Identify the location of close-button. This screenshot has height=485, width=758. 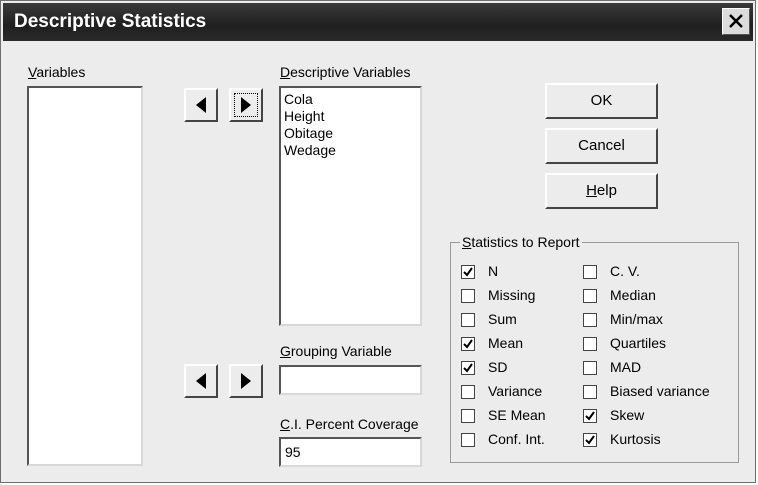
(736, 21).